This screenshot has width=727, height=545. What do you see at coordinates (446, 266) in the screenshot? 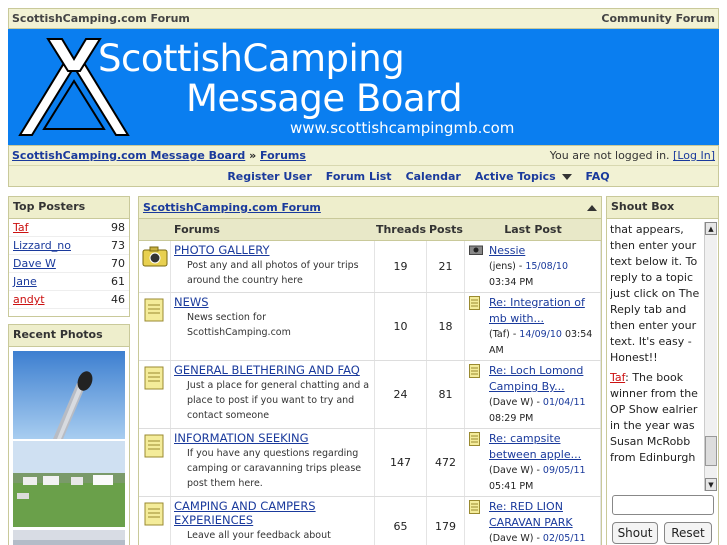
I see `post-count: 21` at bounding box center [446, 266].